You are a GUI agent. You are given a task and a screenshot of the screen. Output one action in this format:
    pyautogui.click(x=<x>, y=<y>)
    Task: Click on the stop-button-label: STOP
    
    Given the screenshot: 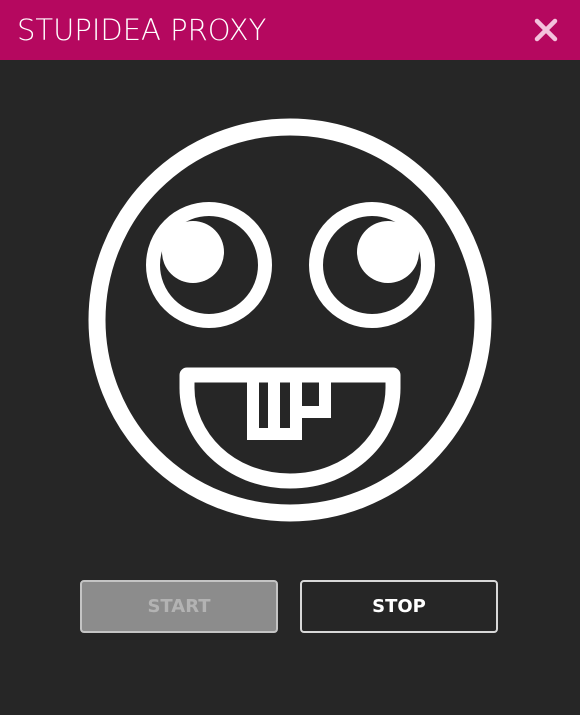 What is the action you would take?
    pyautogui.click(x=399, y=606)
    